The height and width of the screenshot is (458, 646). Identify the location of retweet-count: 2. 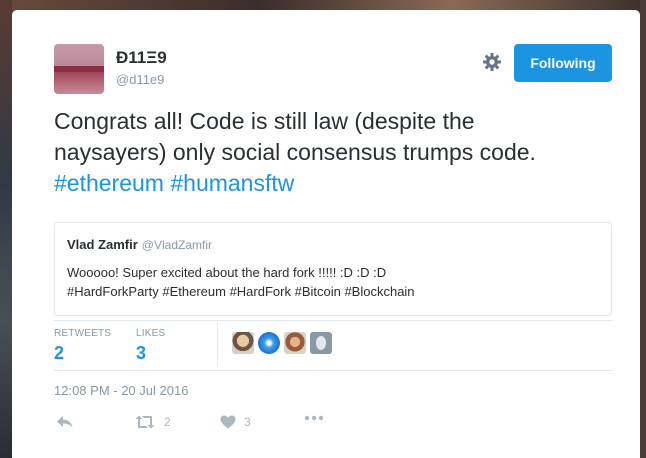
(167, 422).